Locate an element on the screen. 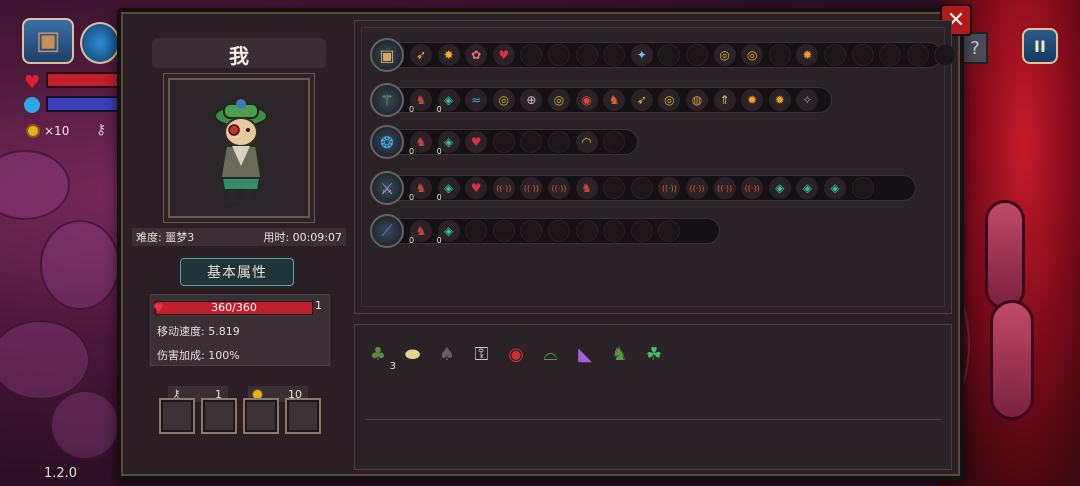  hud-weapon-button is located at coordinates (100, 43).